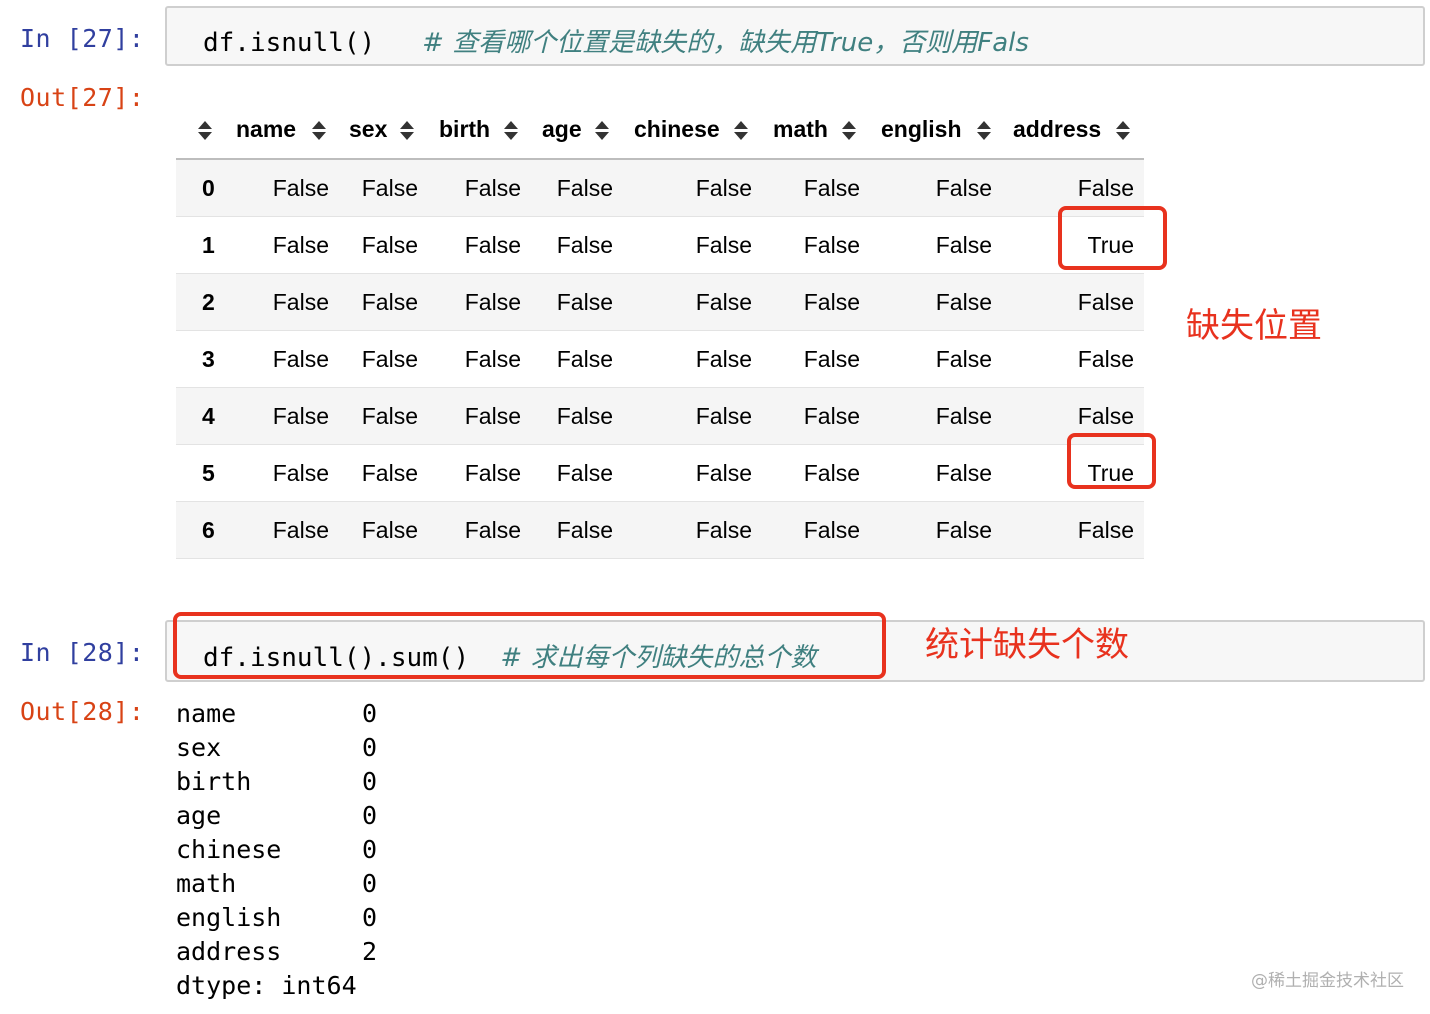 The width and height of the screenshot is (1430, 1014). I want to click on row-index: 4, so click(208, 416).